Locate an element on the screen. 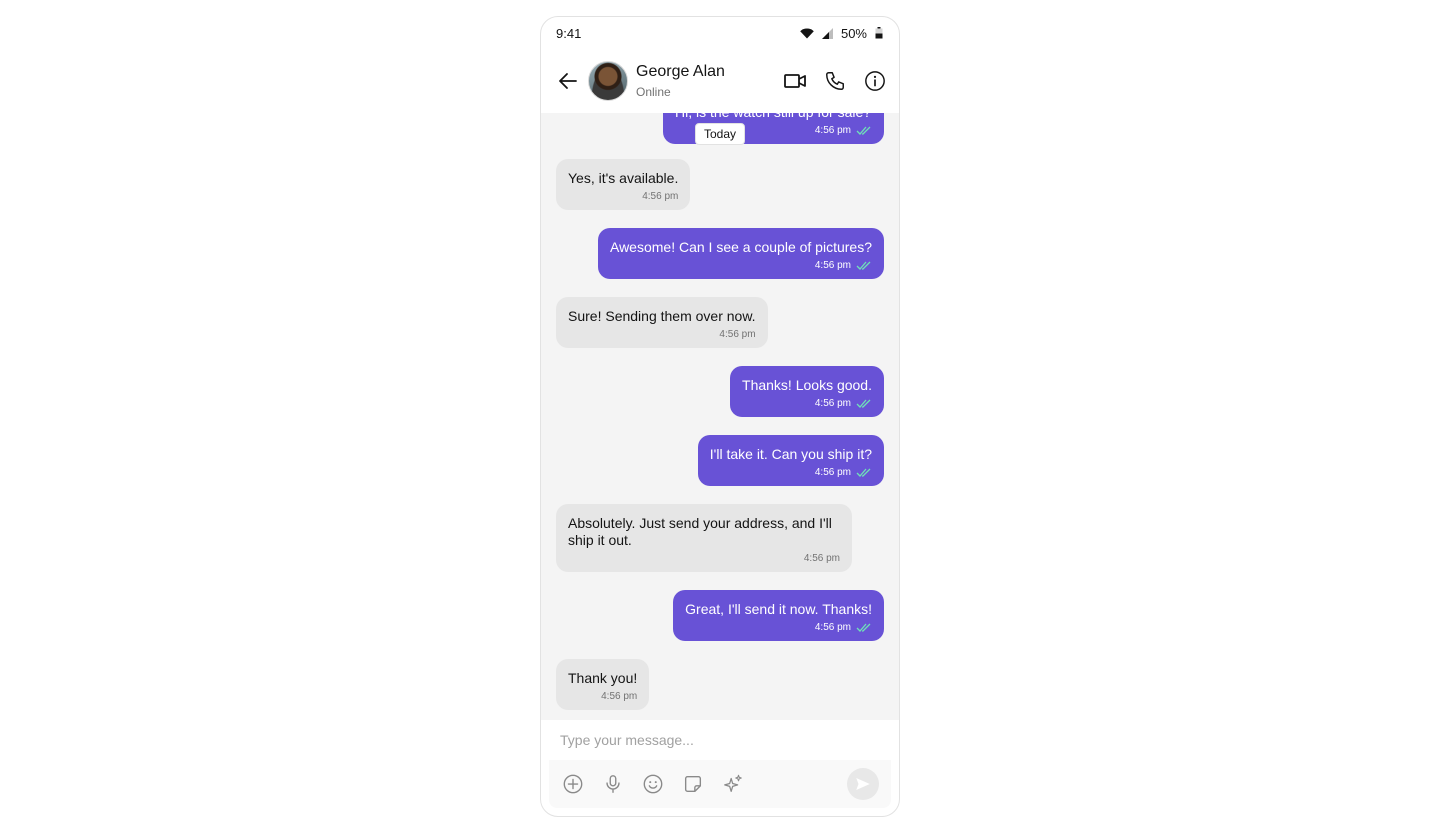  phone-icon is located at coordinates (835, 81).